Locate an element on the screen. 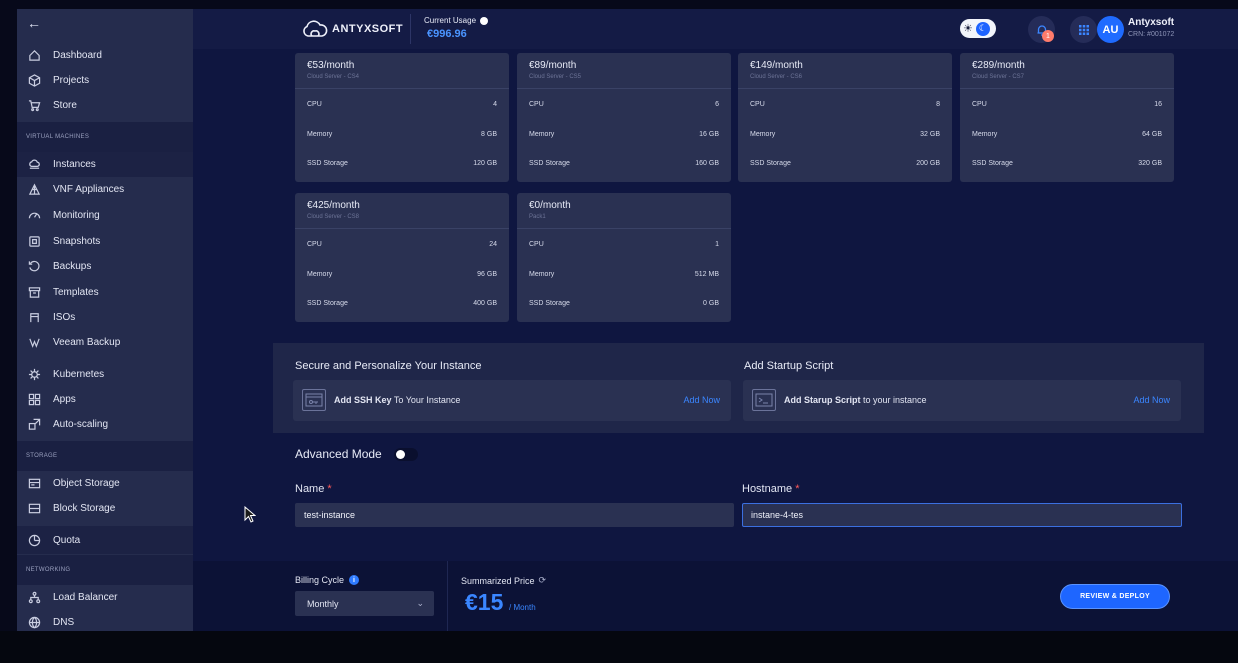 This screenshot has width=1238, height=663. plan-name: Cloud Server - CS4 is located at coordinates (333, 77).